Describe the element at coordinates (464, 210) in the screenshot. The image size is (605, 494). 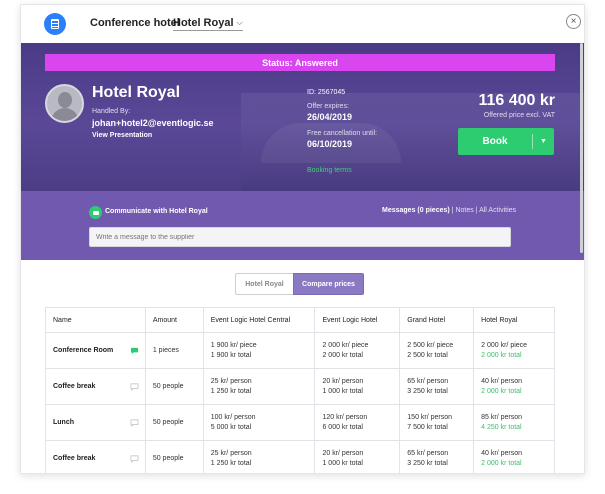
I see `notes-link: Notes` at that location.